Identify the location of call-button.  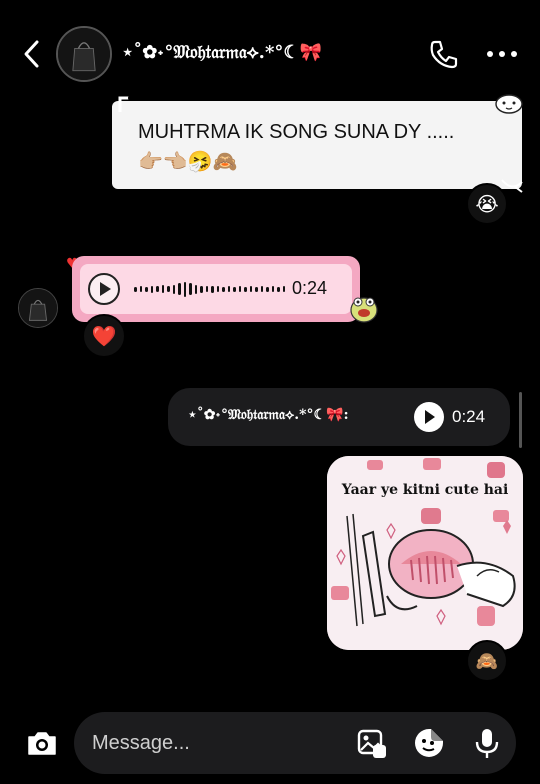
(444, 54).